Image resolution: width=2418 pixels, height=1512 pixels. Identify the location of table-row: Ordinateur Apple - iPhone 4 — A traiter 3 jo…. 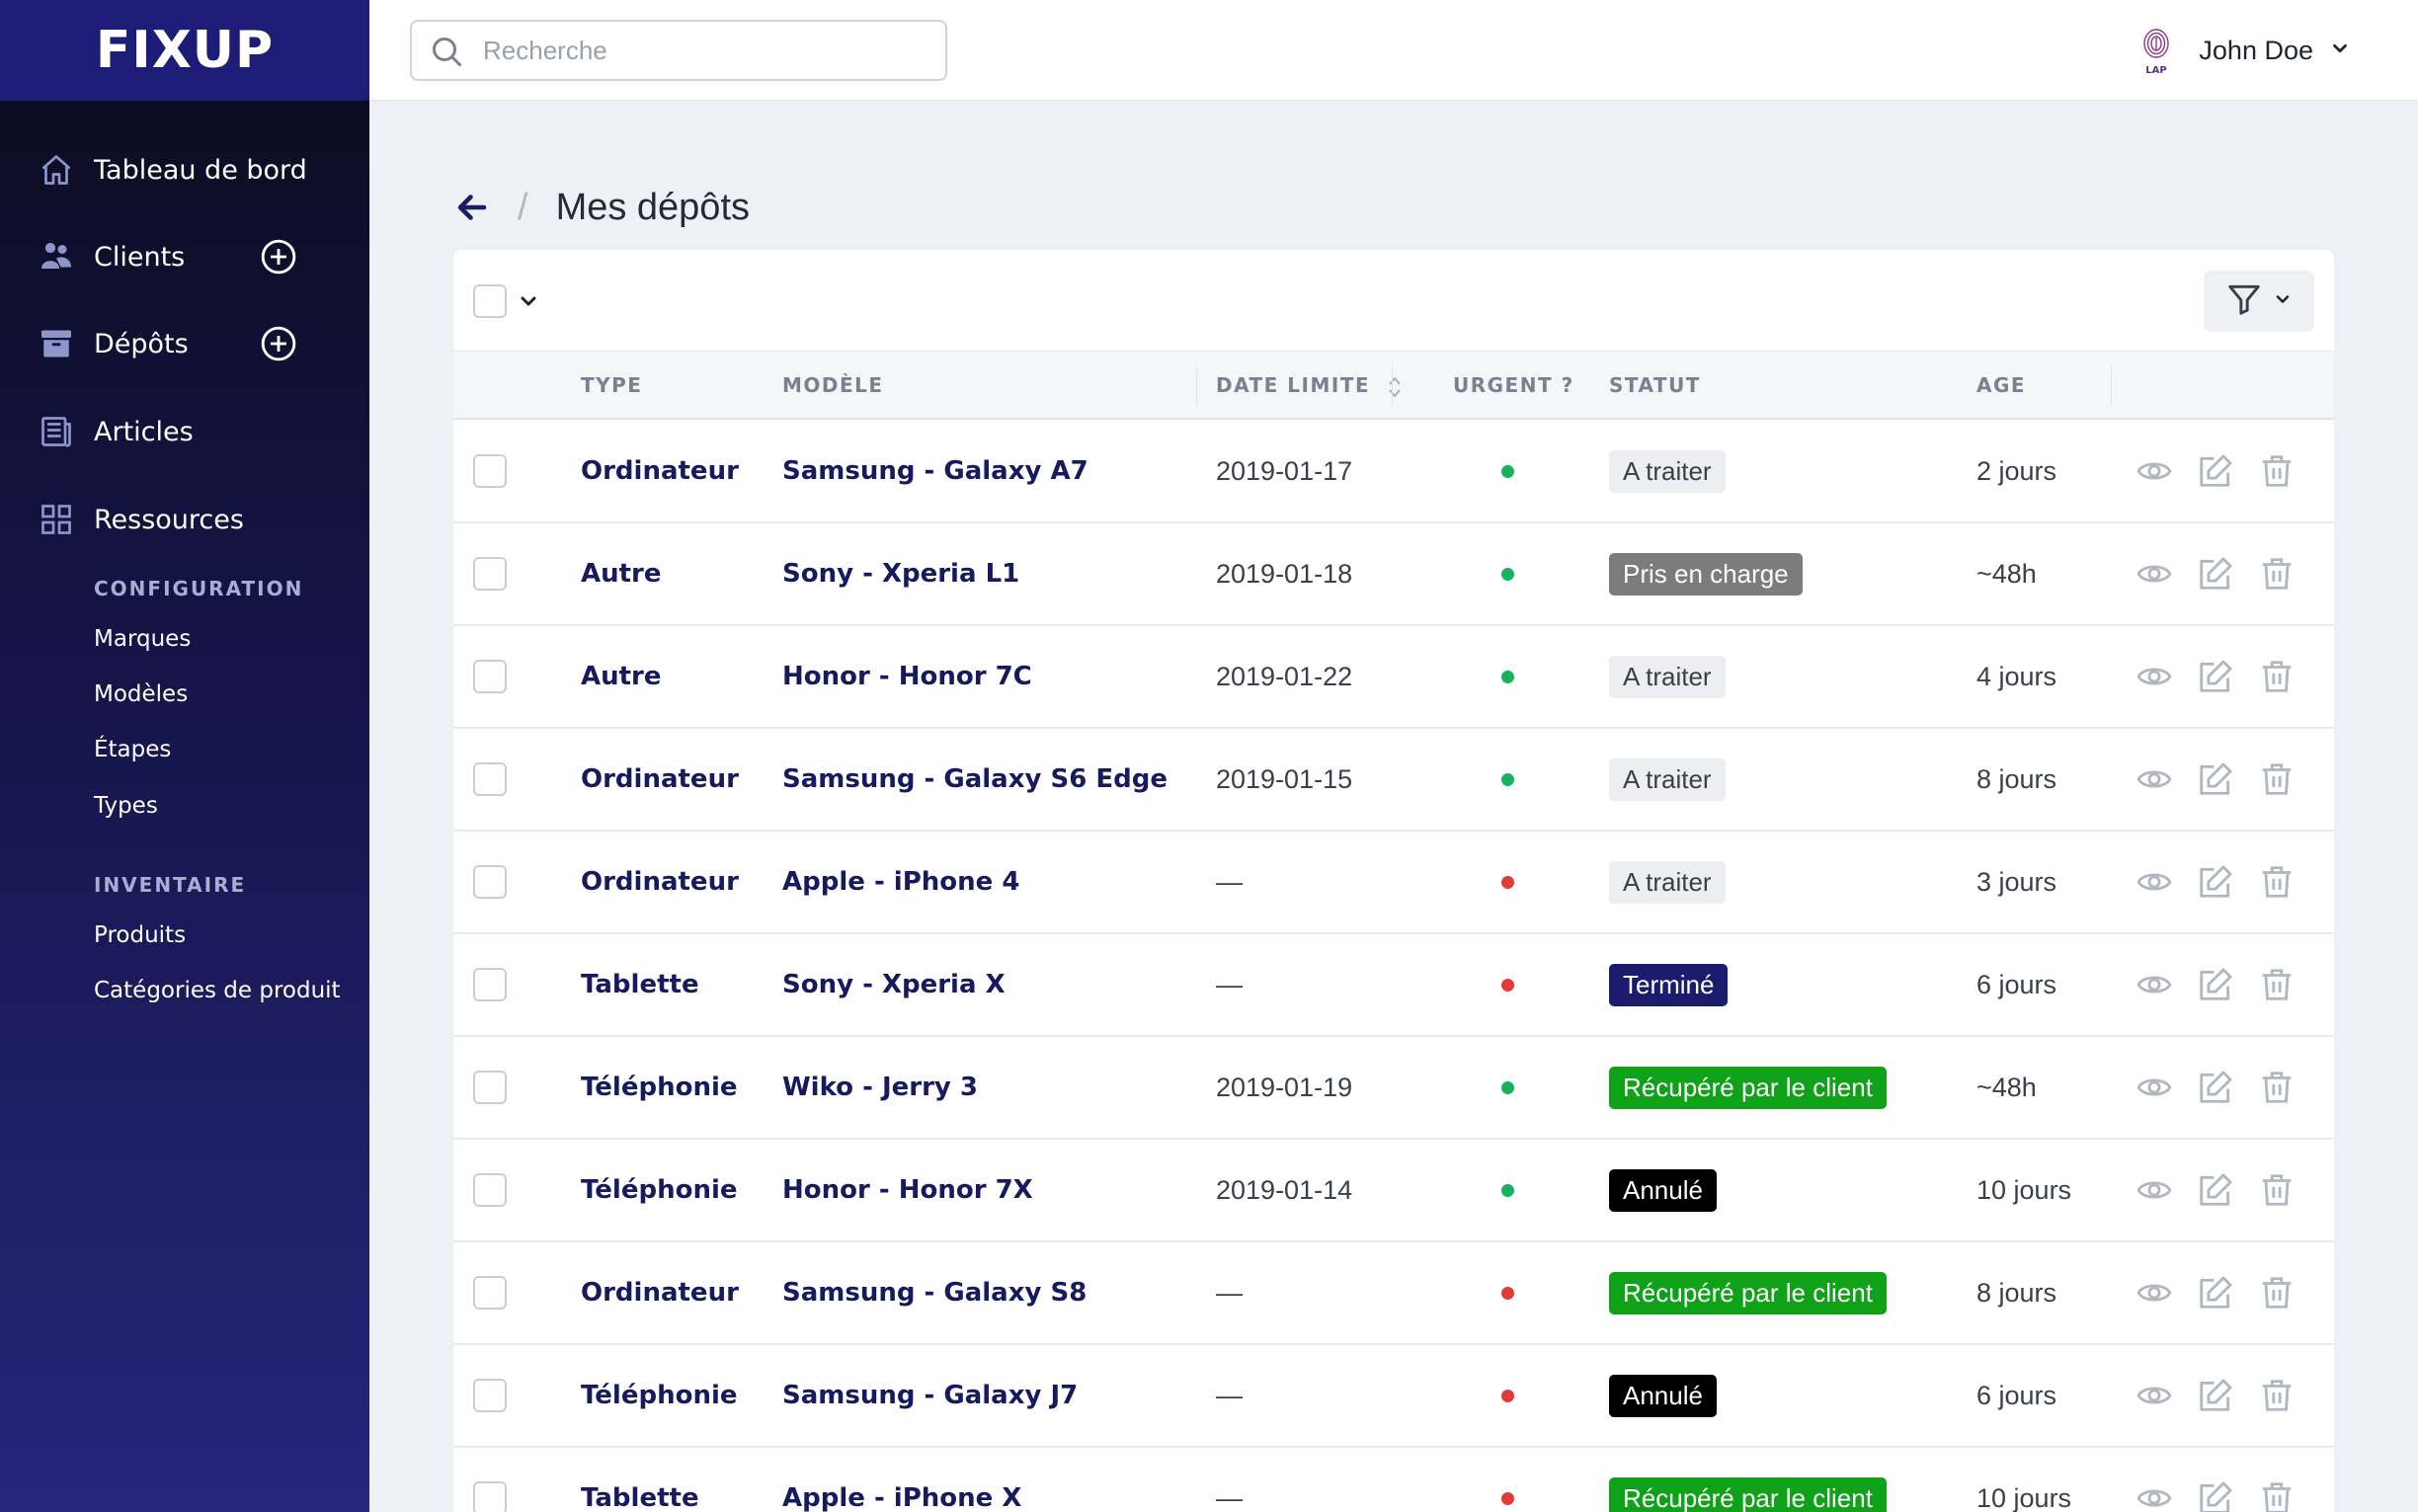
(1394, 883).